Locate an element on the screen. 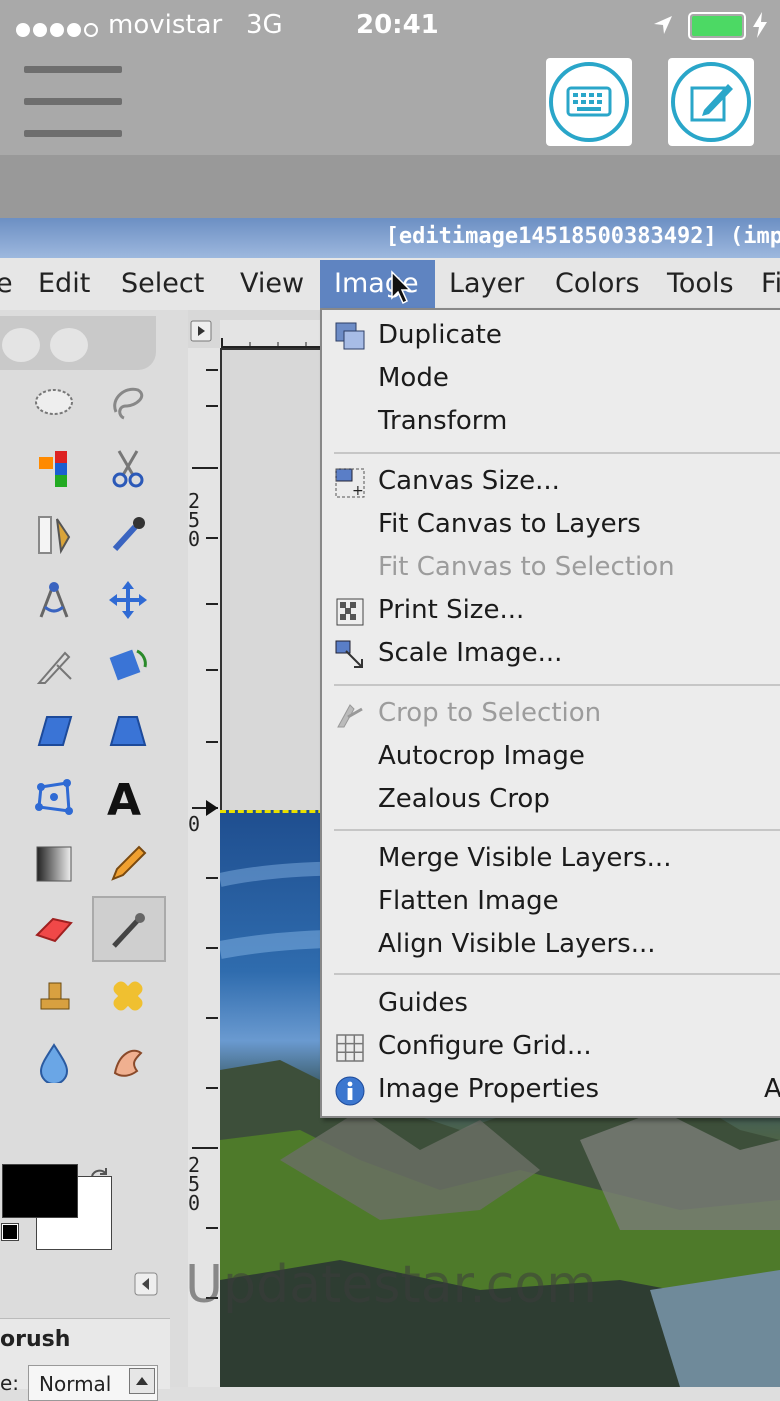 The height and width of the screenshot is (1401, 780). mode-select: Normal is located at coordinates (93, 1383).